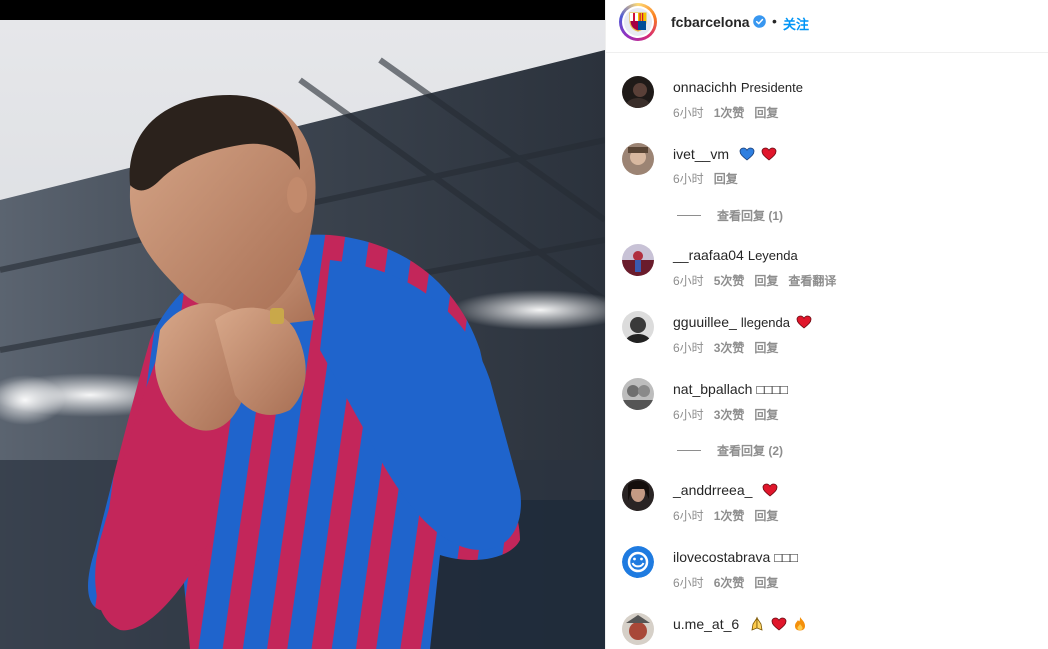 The width and height of the screenshot is (1048, 649). I want to click on comment-text: □□□, so click(786, 557).